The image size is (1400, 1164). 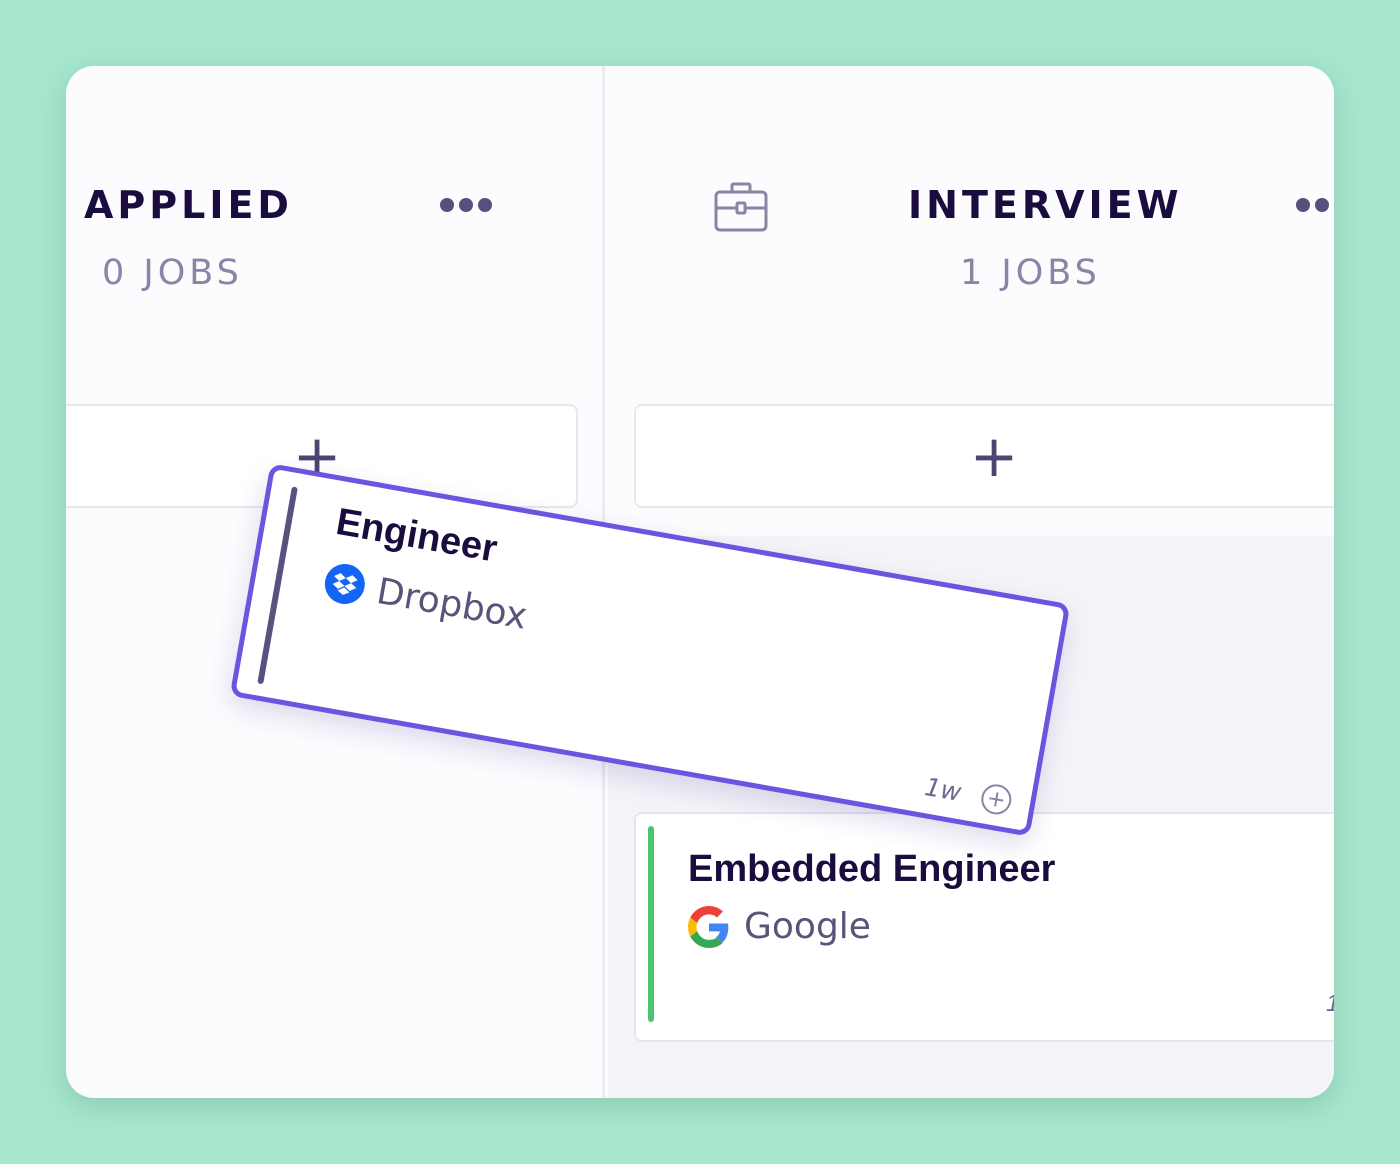 I want to click on card-date-truncated: 1, so click(x=1330, y=1004).